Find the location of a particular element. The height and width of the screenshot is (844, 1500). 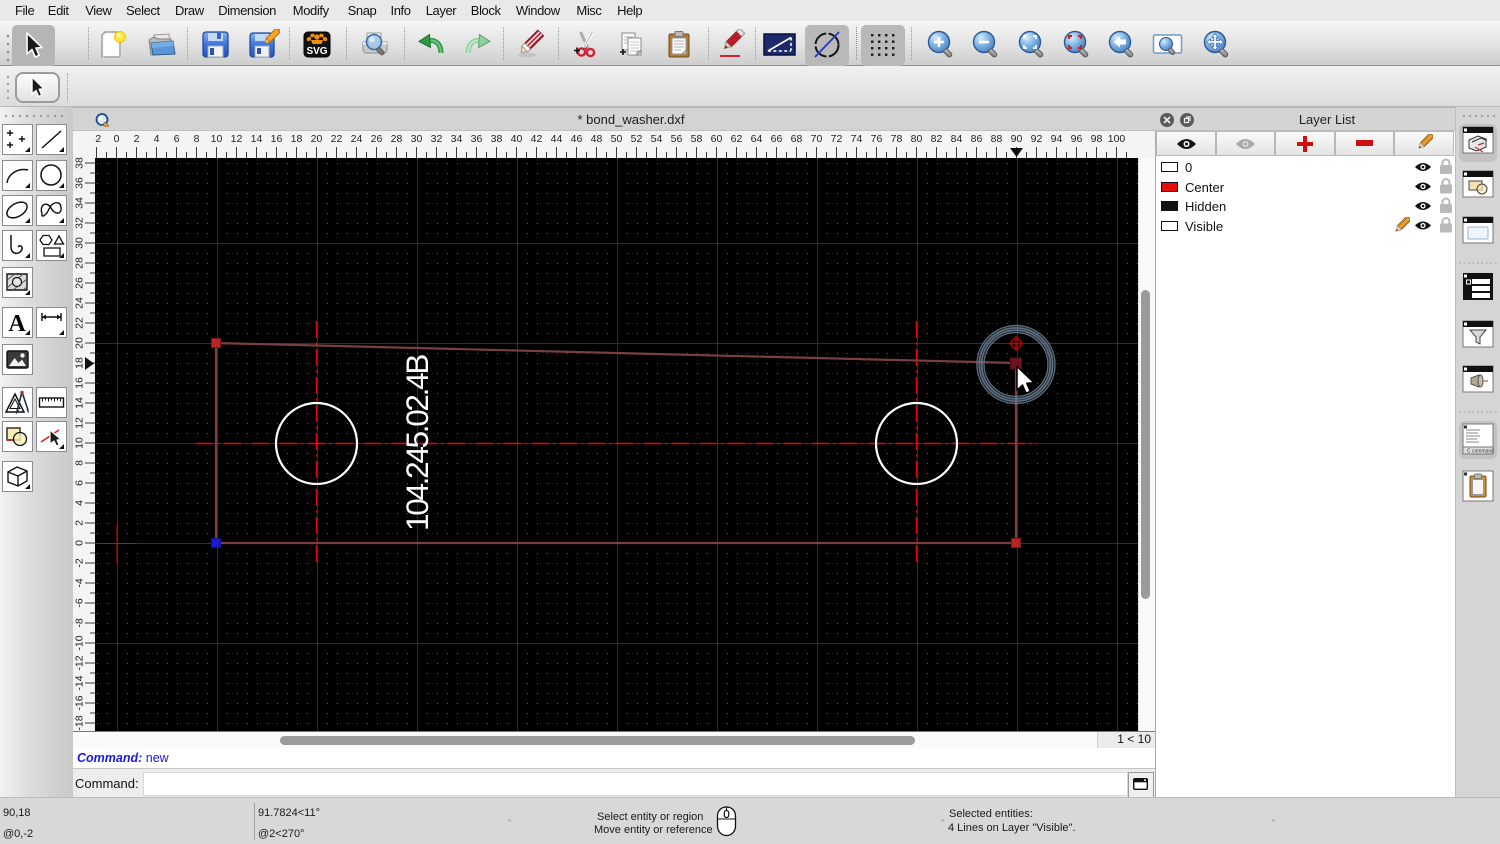

svg-text: 82 is located at coordinates (937, 139).